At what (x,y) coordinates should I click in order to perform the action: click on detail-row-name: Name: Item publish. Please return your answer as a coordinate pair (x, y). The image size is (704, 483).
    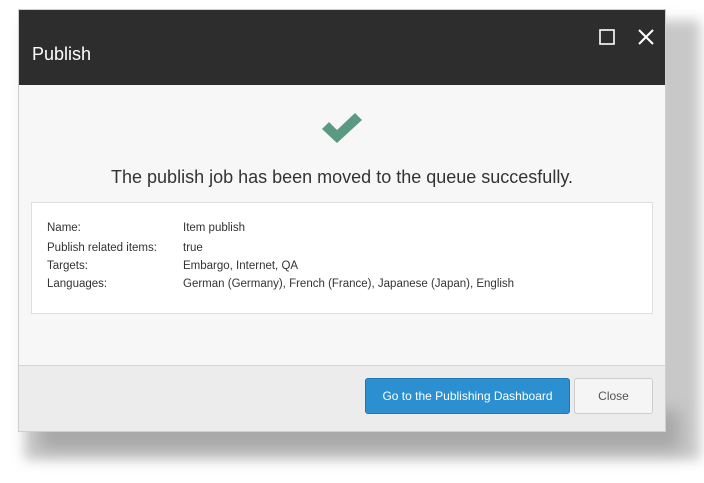
    Looking at the image, I should click on (146, 228).